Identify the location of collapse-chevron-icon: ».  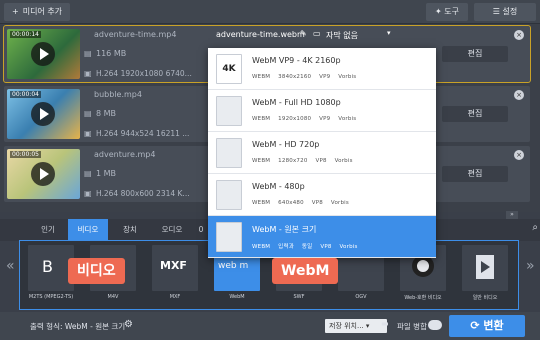
(512, 215).